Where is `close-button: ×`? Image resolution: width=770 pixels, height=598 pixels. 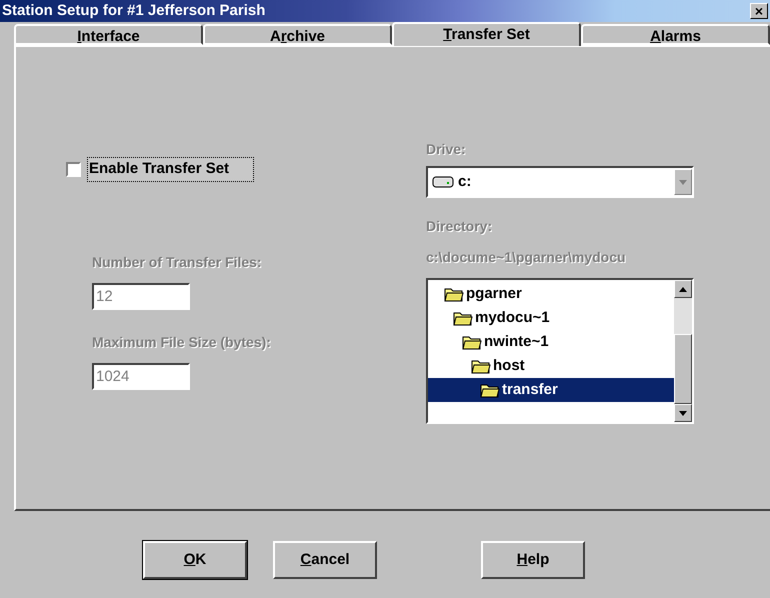
close-button: × is located at coordinates (759, 11).